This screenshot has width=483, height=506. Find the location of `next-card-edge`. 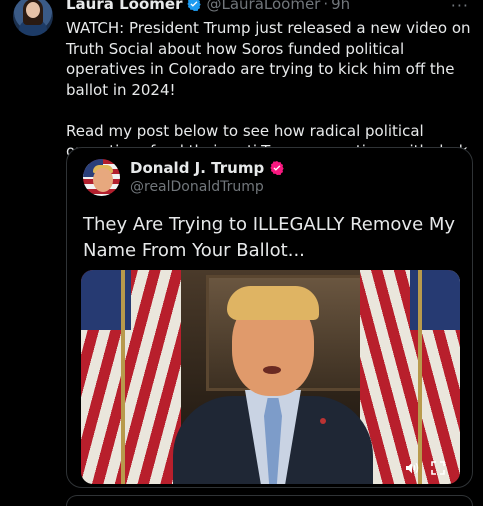

next-card-edge is located at coordinates (269, 500).